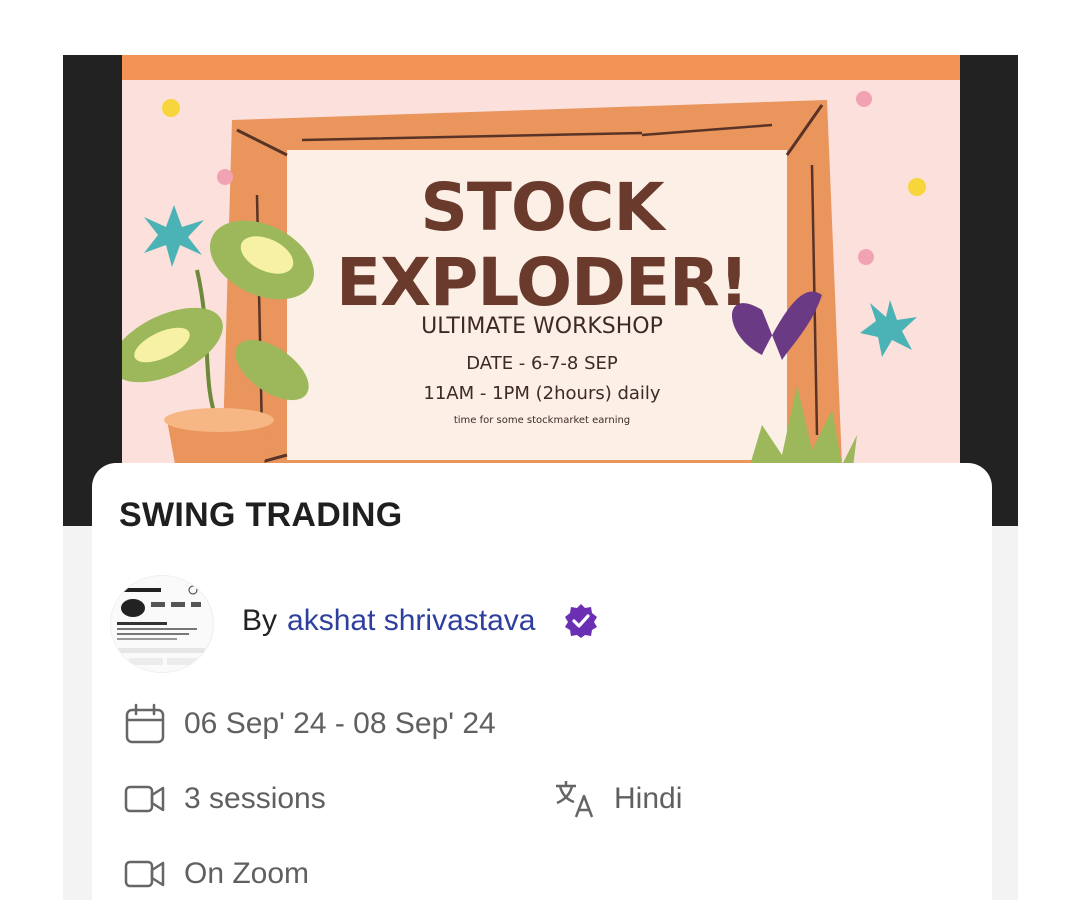  I want to click on language-row: Hindi, so click(618, 799).